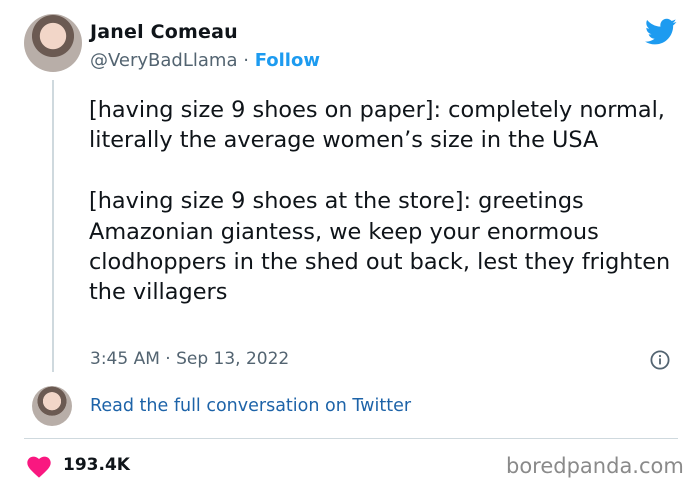 The height and width of the screenshot is (492, 700). Describe the element at coordinates (163, 60) in the screenshot. I see `author-handle: @VeryBadLlama` at that location.